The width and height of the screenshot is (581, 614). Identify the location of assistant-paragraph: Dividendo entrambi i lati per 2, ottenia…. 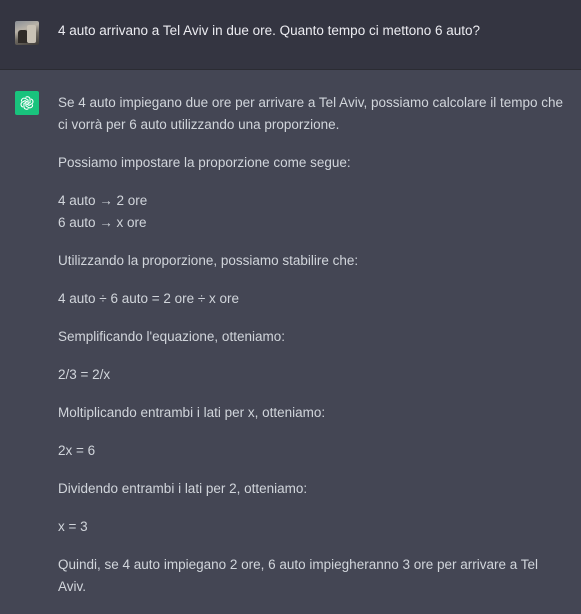
(183, 488).